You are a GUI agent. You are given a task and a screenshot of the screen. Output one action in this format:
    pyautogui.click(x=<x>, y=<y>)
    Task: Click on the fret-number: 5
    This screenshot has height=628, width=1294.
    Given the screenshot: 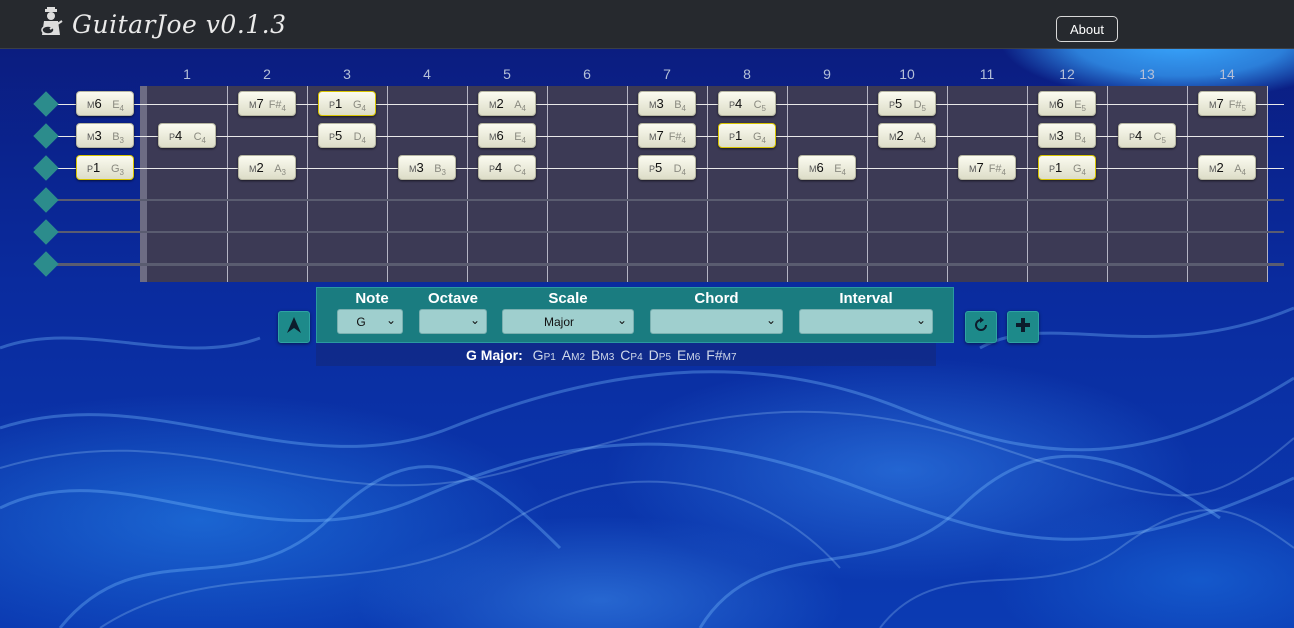 What is the action you would take?
    pyautogui.click(x=507, y=74)
    